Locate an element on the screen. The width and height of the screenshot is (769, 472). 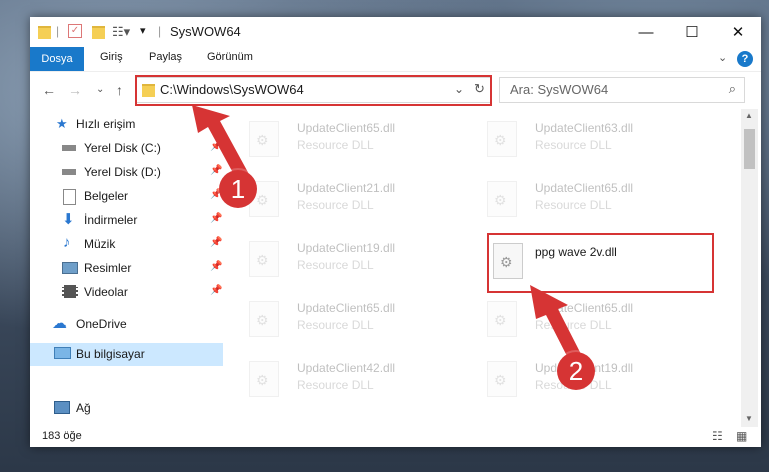
sidebar-item-this-pc: Bu bilgisayar is located at coordinates (126, 354).